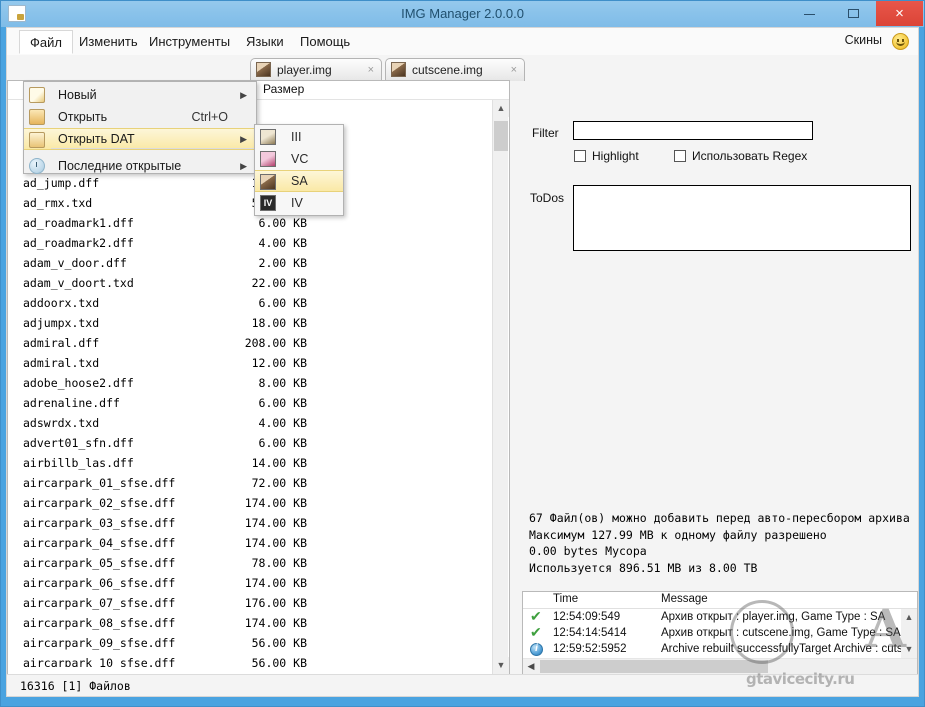 The image size is (925, 707). I want to click on file-row: aircarpark_06_sfse.dff 174.00 KB, so click(251, 583).